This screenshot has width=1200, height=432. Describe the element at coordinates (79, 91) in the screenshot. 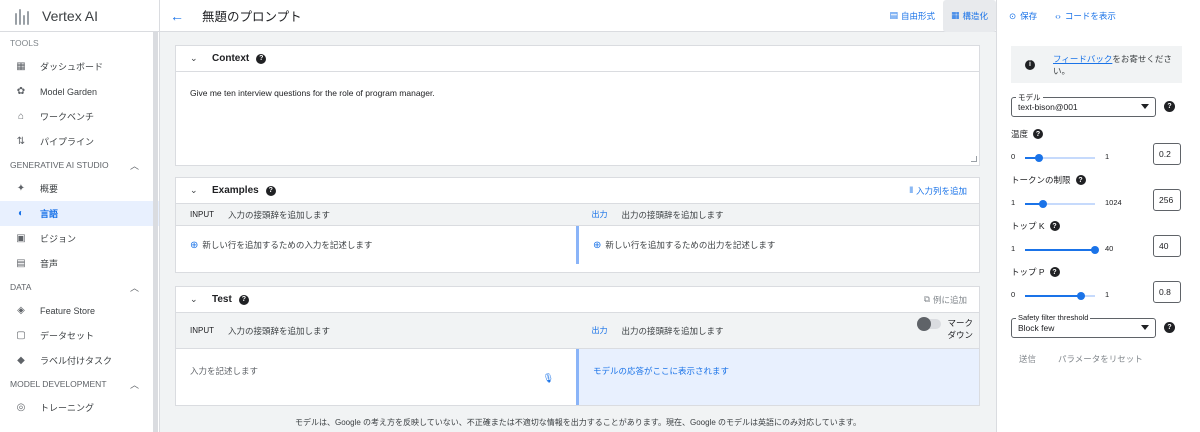

I see `sidebar-item-model-garden: ✿ Model Garden` at that location.